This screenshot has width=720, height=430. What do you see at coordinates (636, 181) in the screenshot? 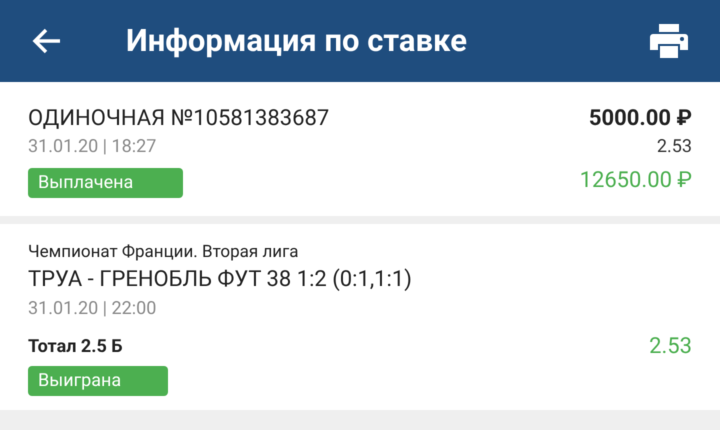
I see `payout-amount: 12650.00 ₽` at bounding box center [636, 181].